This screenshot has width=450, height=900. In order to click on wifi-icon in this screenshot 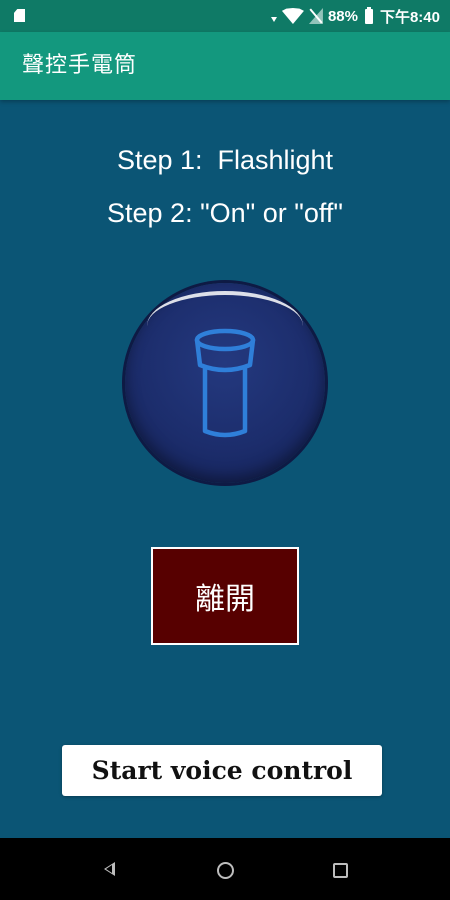, I will do `click(292, 16)`.